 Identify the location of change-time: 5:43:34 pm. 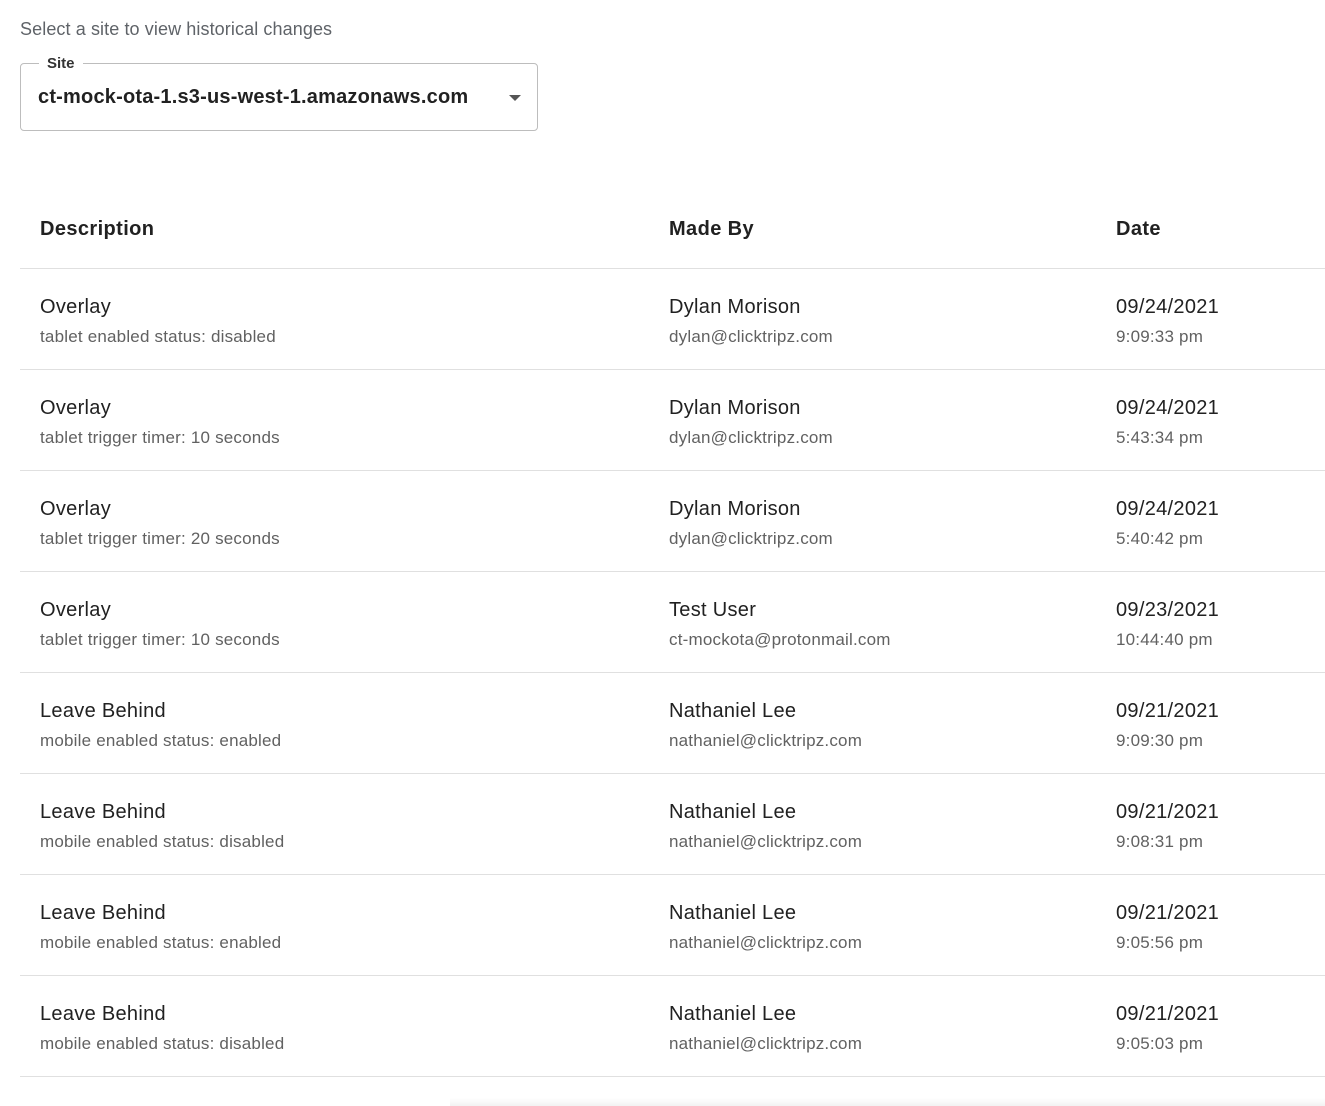
(1160, 437).